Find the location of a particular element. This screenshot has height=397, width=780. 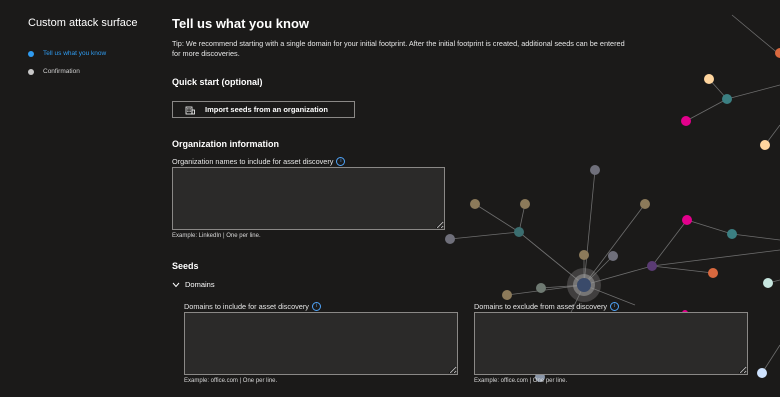

chevron-down-icon is located at coordinates (176, 284).